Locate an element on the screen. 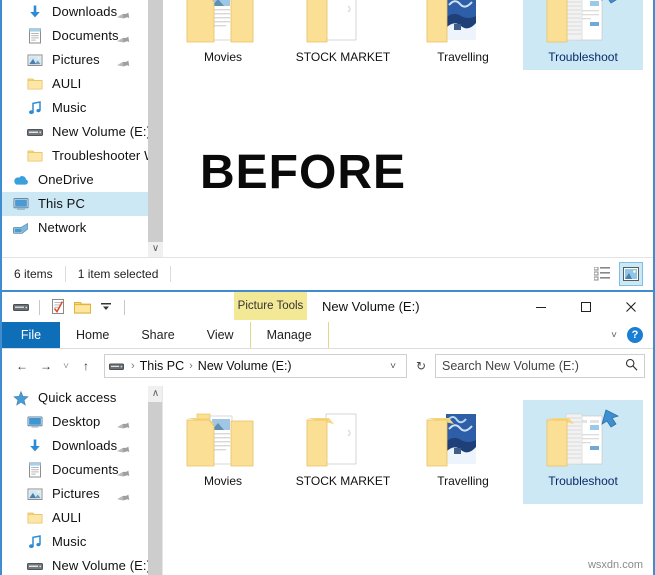  nav-scrollbar-thumb-bottom is located at coordinates (155, 488).